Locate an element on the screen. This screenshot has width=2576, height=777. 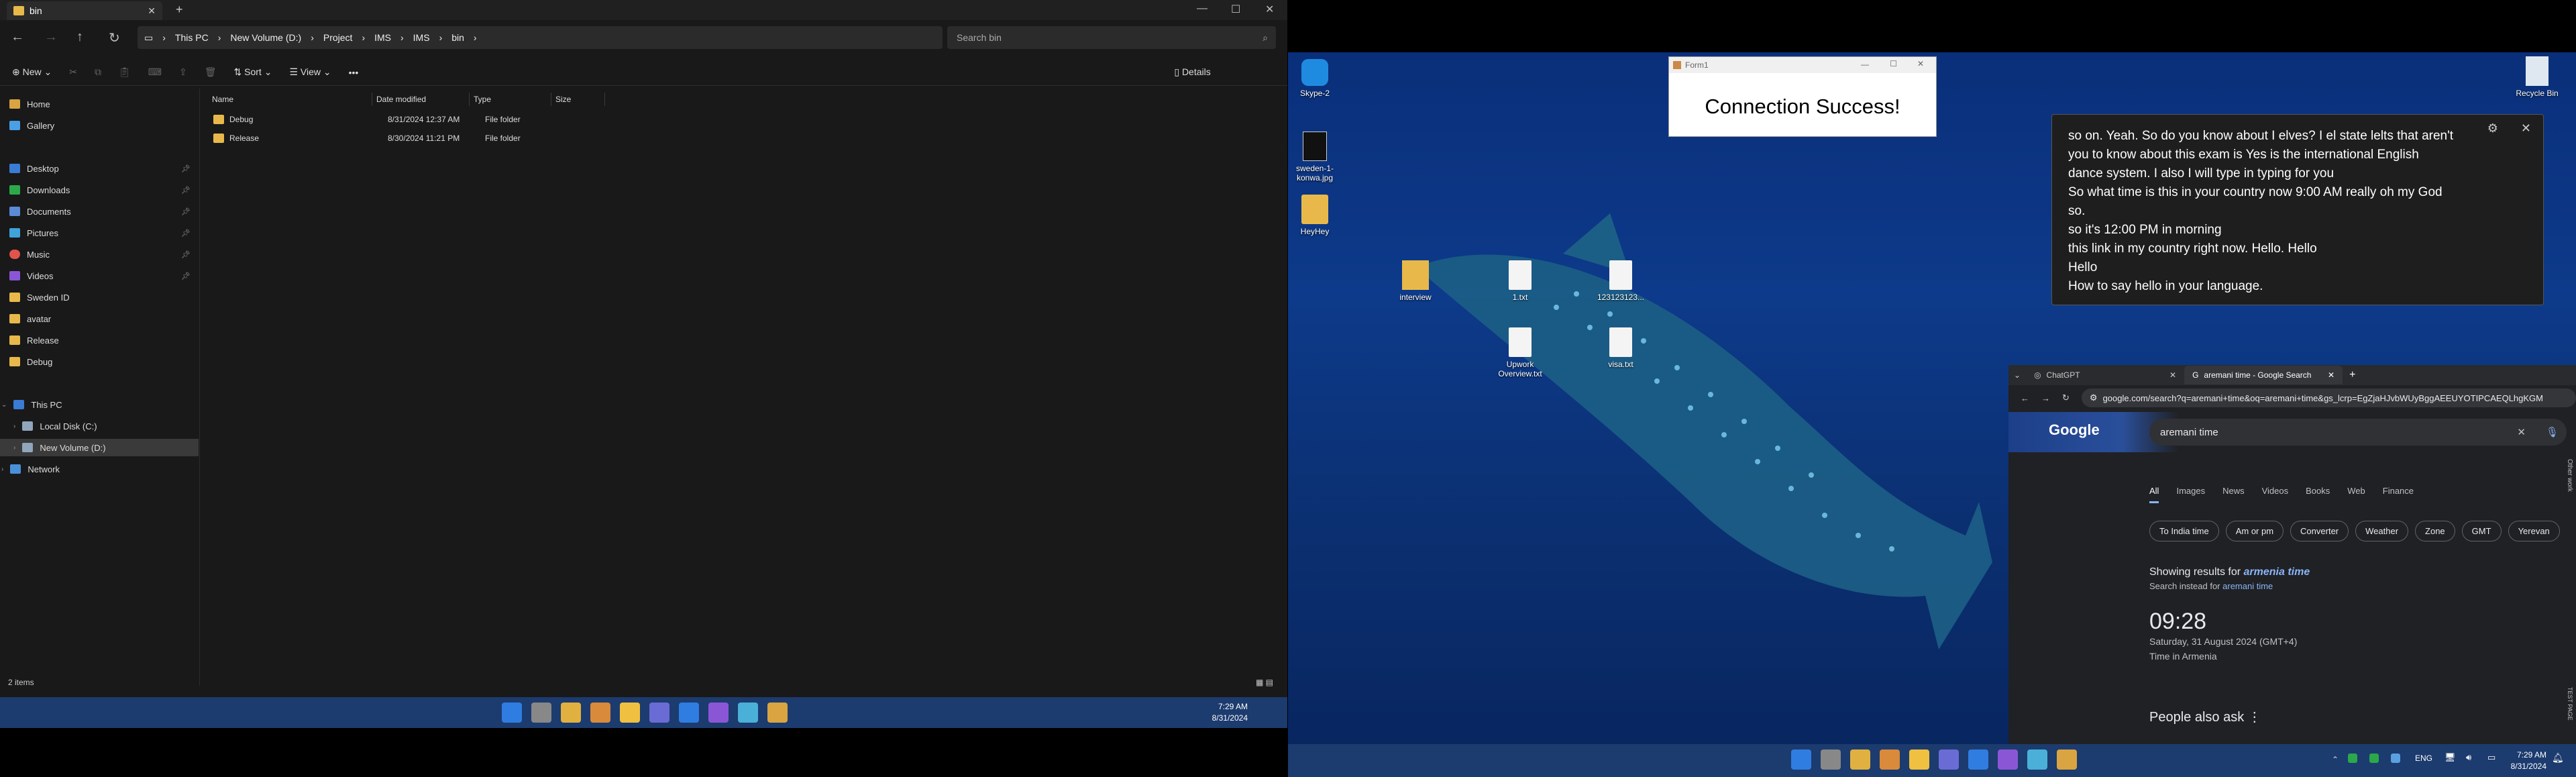
more-icon: ⋮ is located at coordinates (2254, 717).